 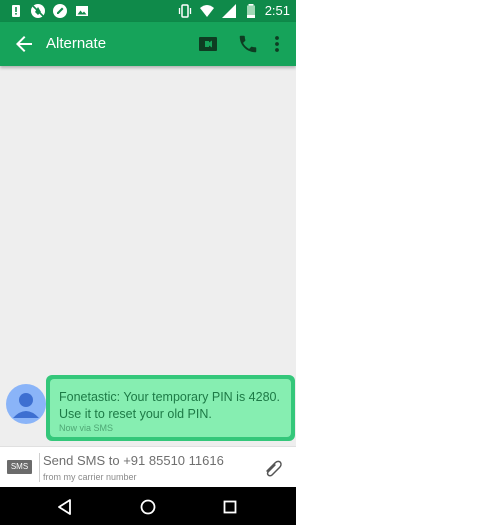 I want to click on conversation-title: Alternate, so click(x=76, y=43).